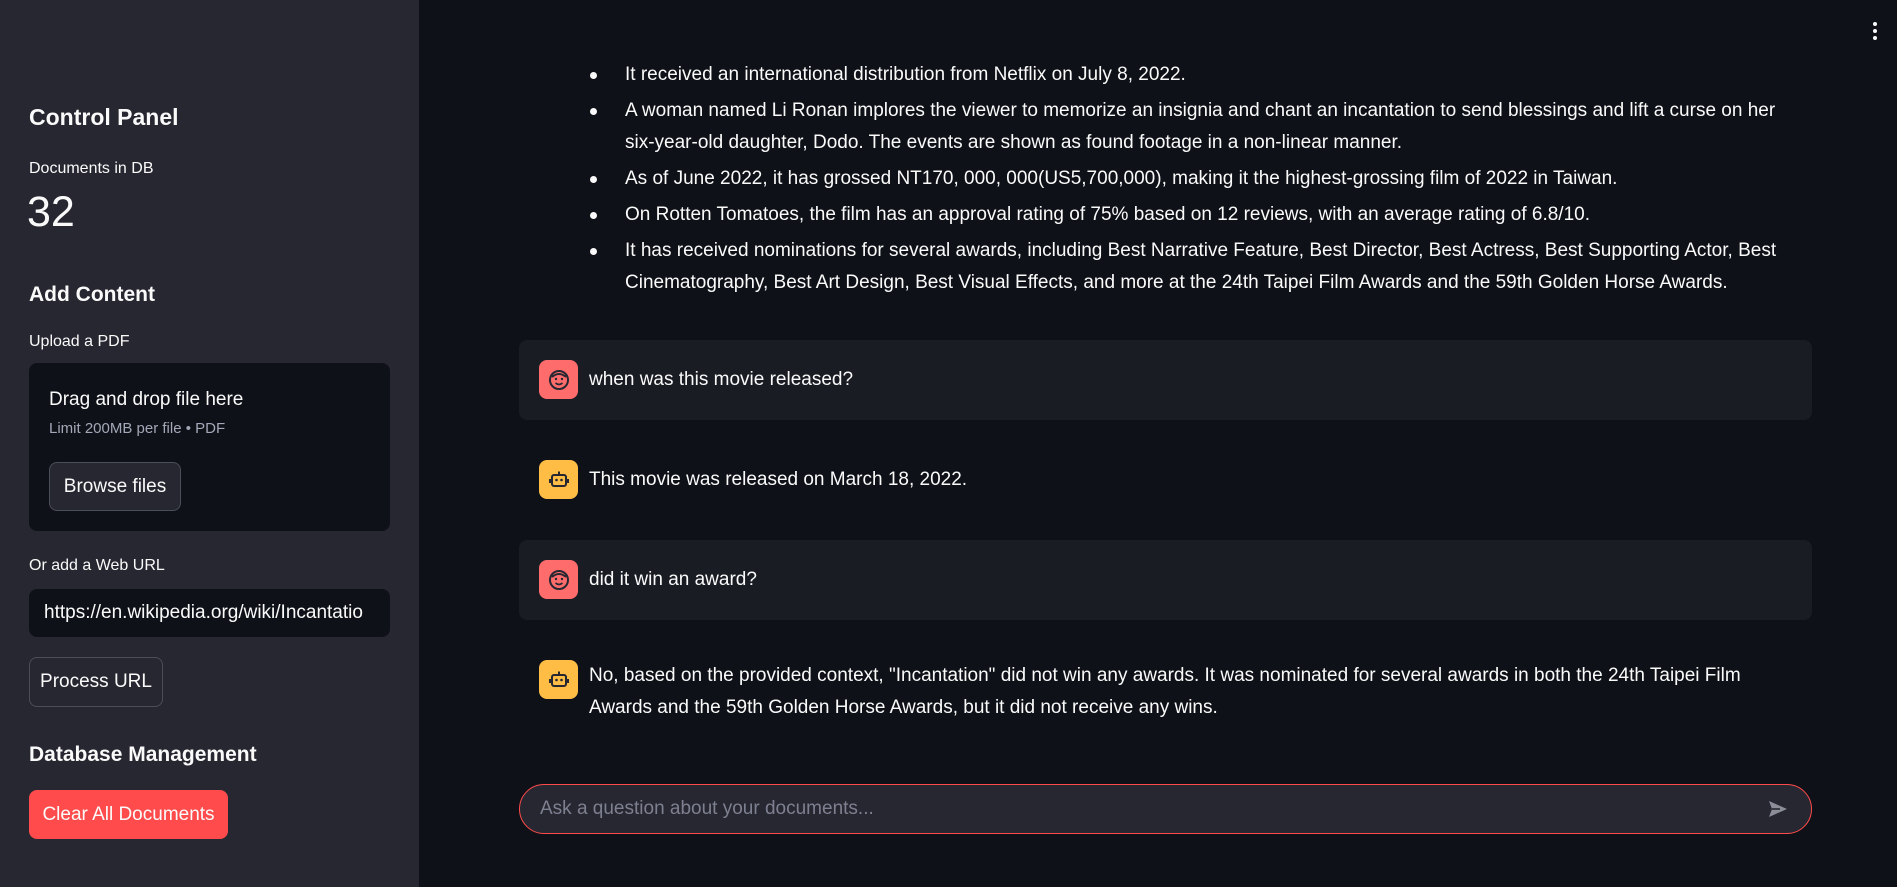 This screenshot has height=887, width=1897. What do you see at coordinates (96, 682) in the screenshot?
I see `process-url-button: Process URL` at bounding box center [96, 682].